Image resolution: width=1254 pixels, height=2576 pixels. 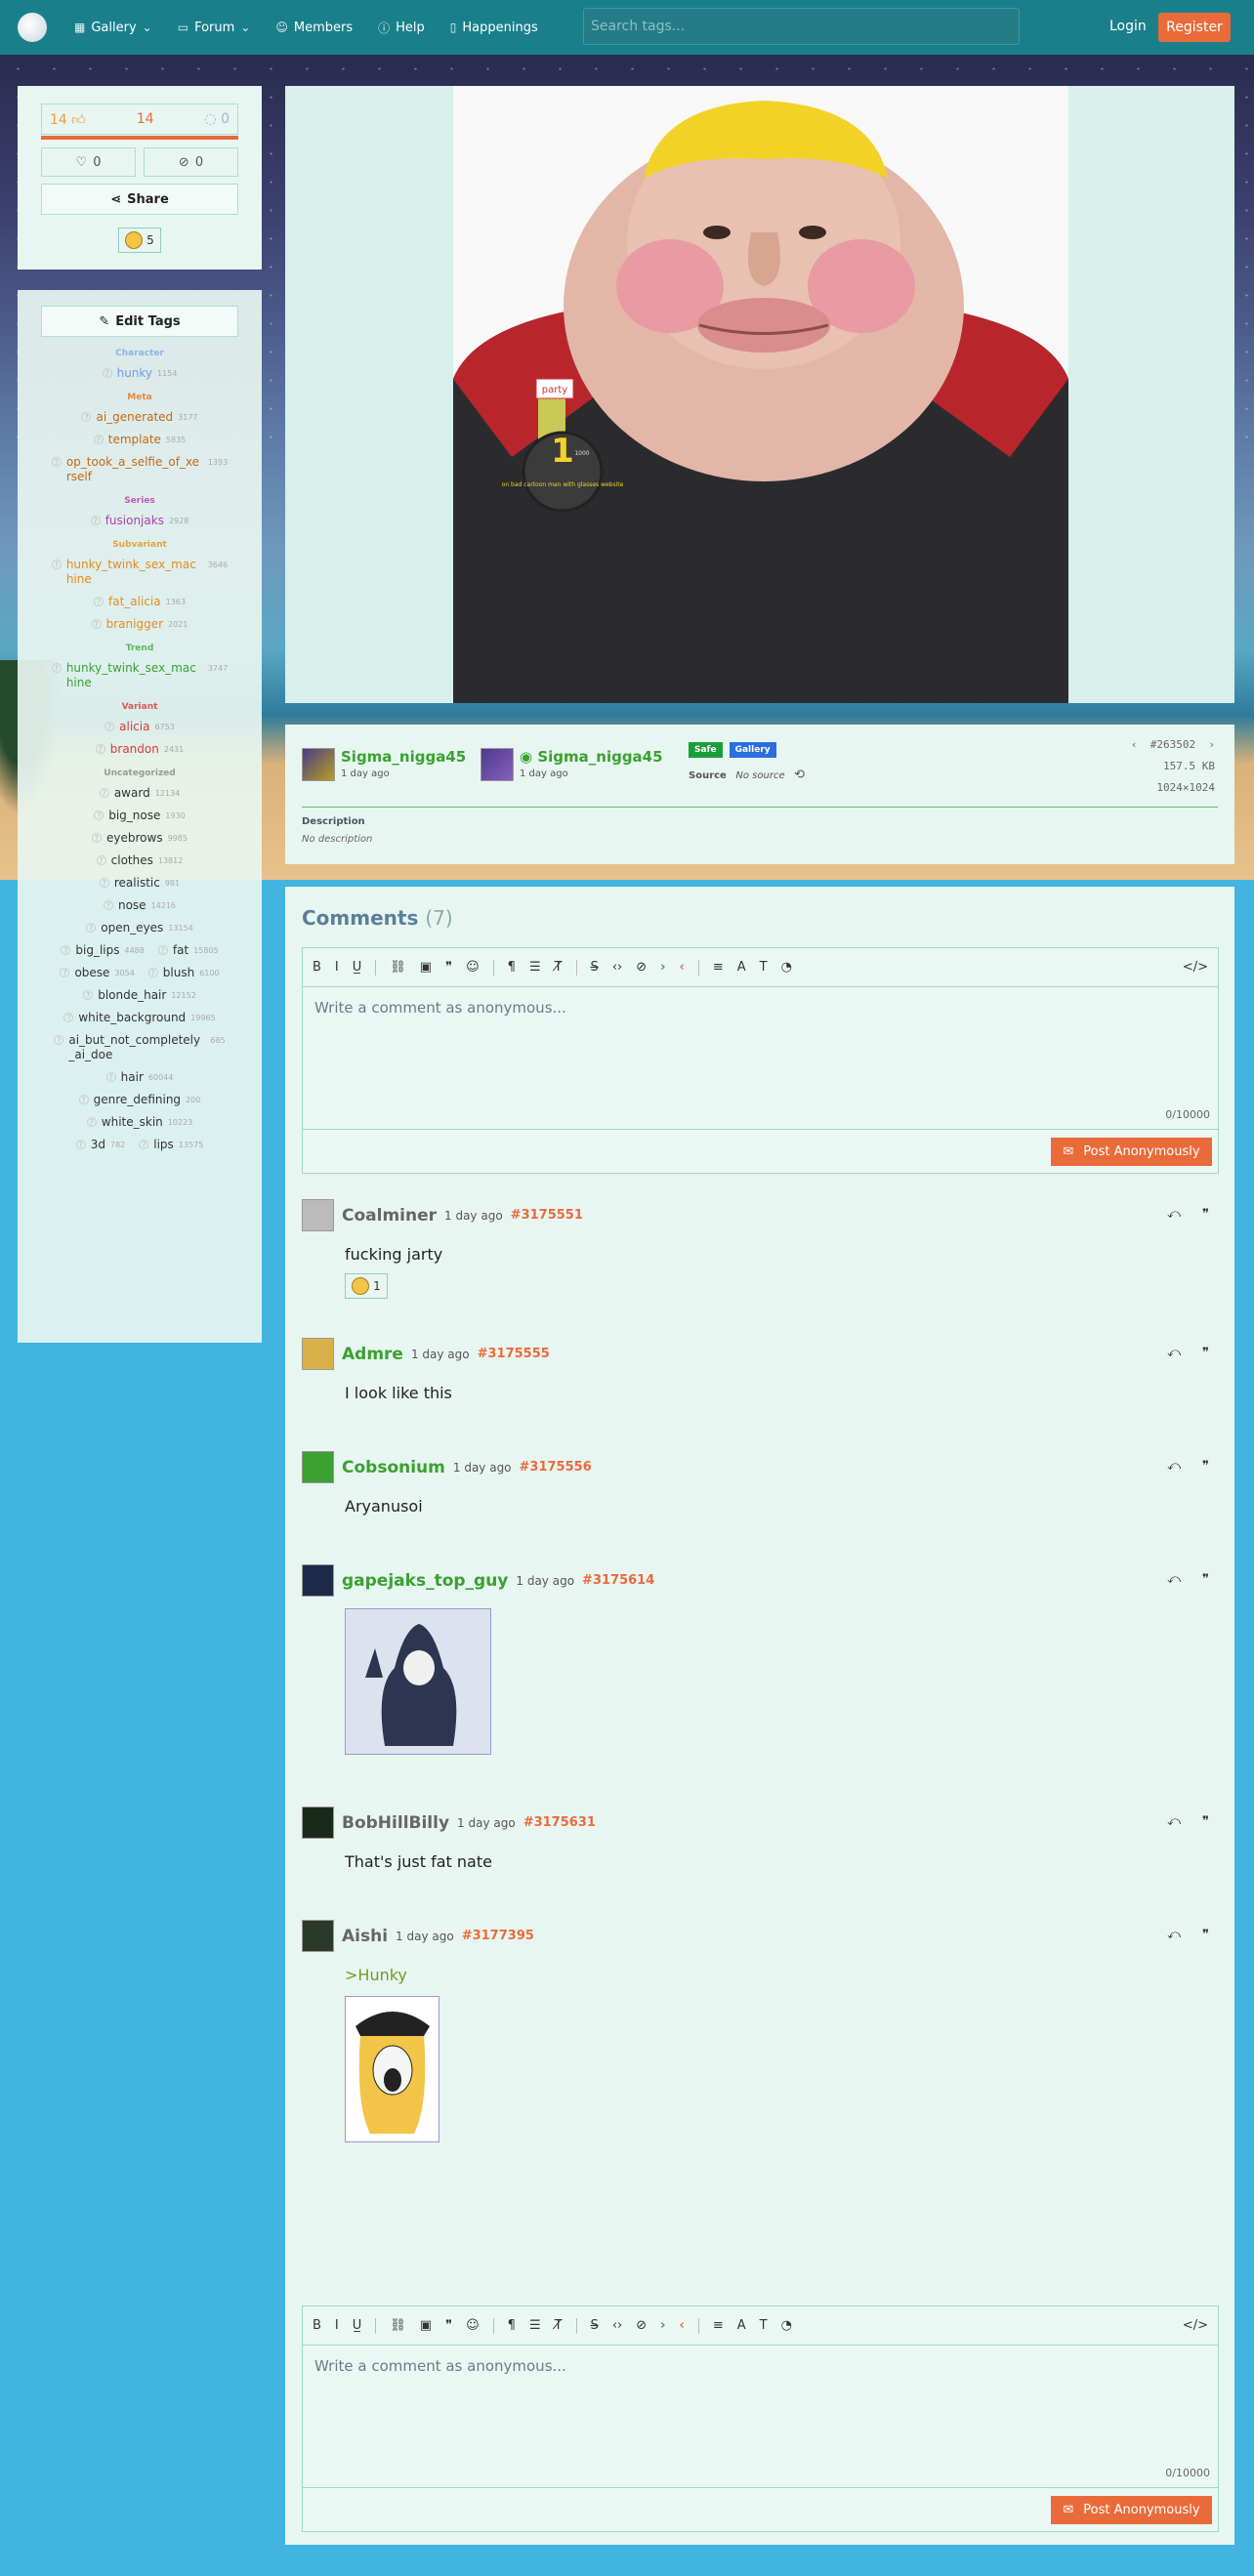 What do you see at coordinates (134, 469) in the screenshot?
I see `tag-name: op_took_a_selfie_of_xerself` at bounding box center [134, 469].